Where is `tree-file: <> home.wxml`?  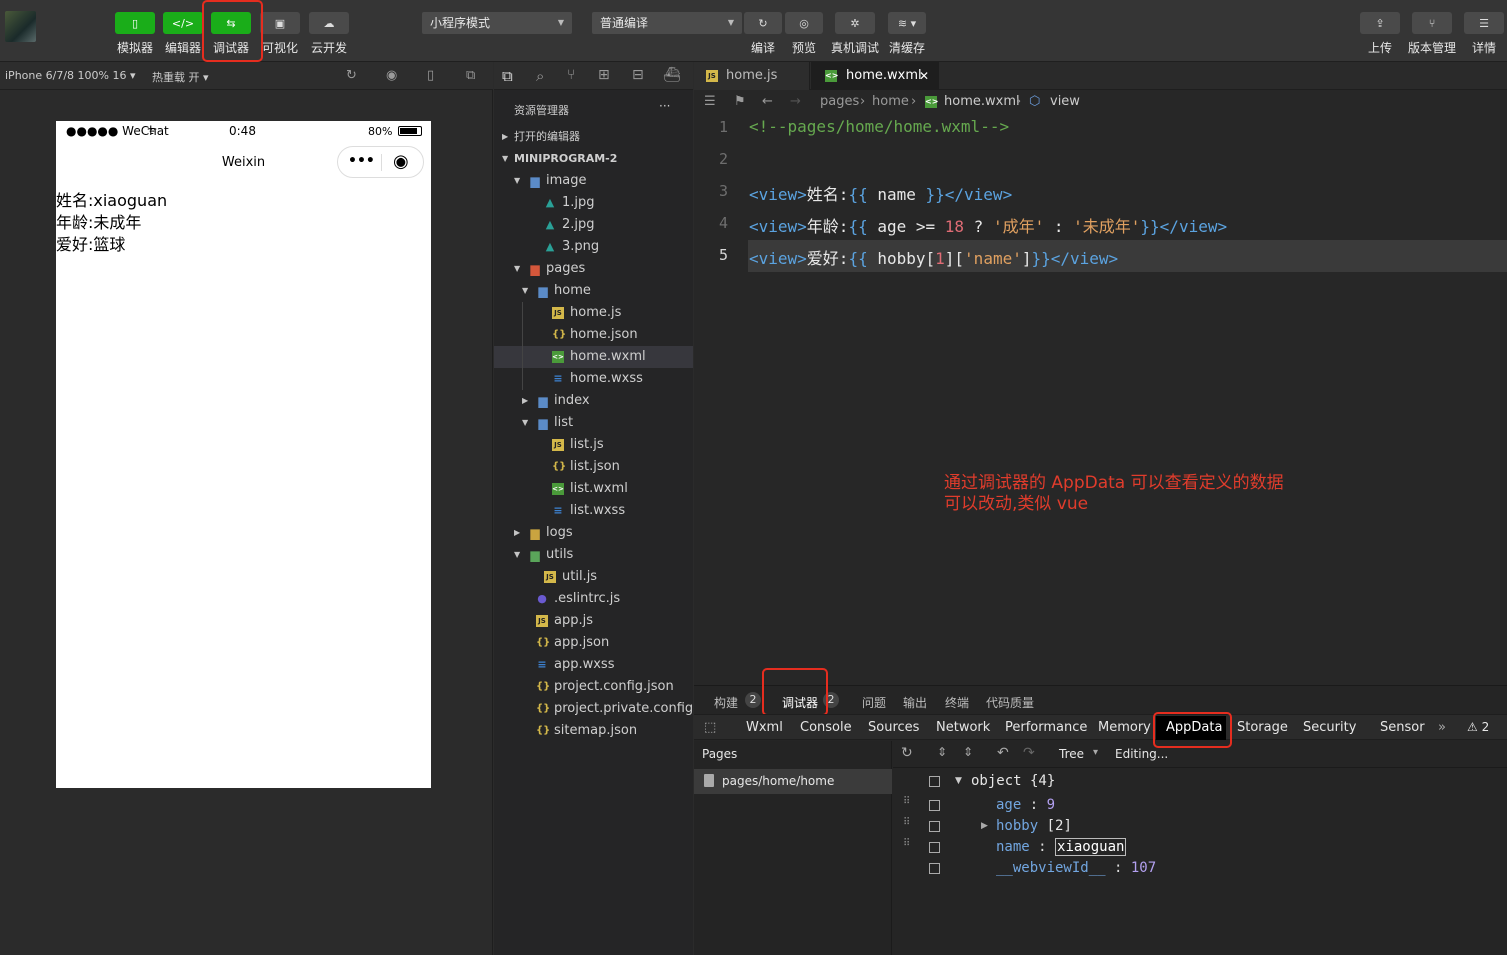 tree-file: <> home.wxml is located at coordinates (593, 357).